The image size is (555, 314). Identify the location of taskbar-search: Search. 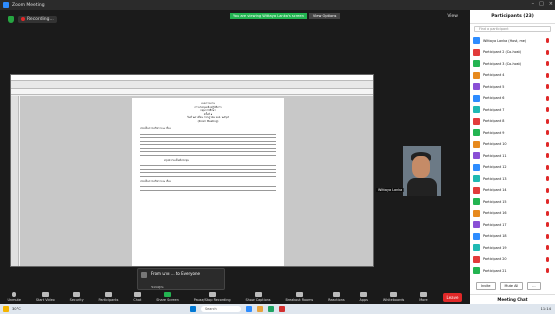
(221, 309).